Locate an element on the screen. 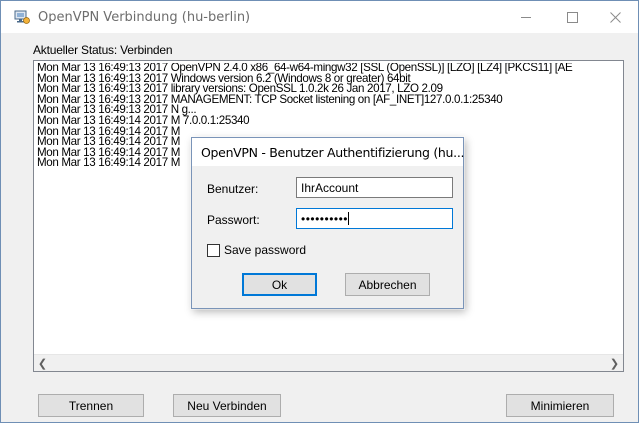 The height and width of the screenshot is (423, 639). username-input: IhrAccount is located at coordinates (374, 187).